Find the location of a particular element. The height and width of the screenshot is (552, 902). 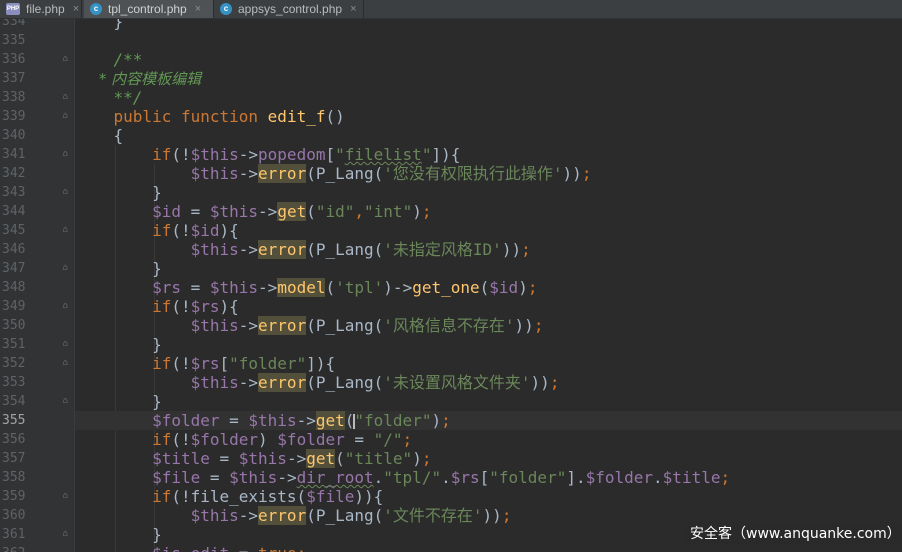

line-number: 348 is located at coordinates (14, 287).